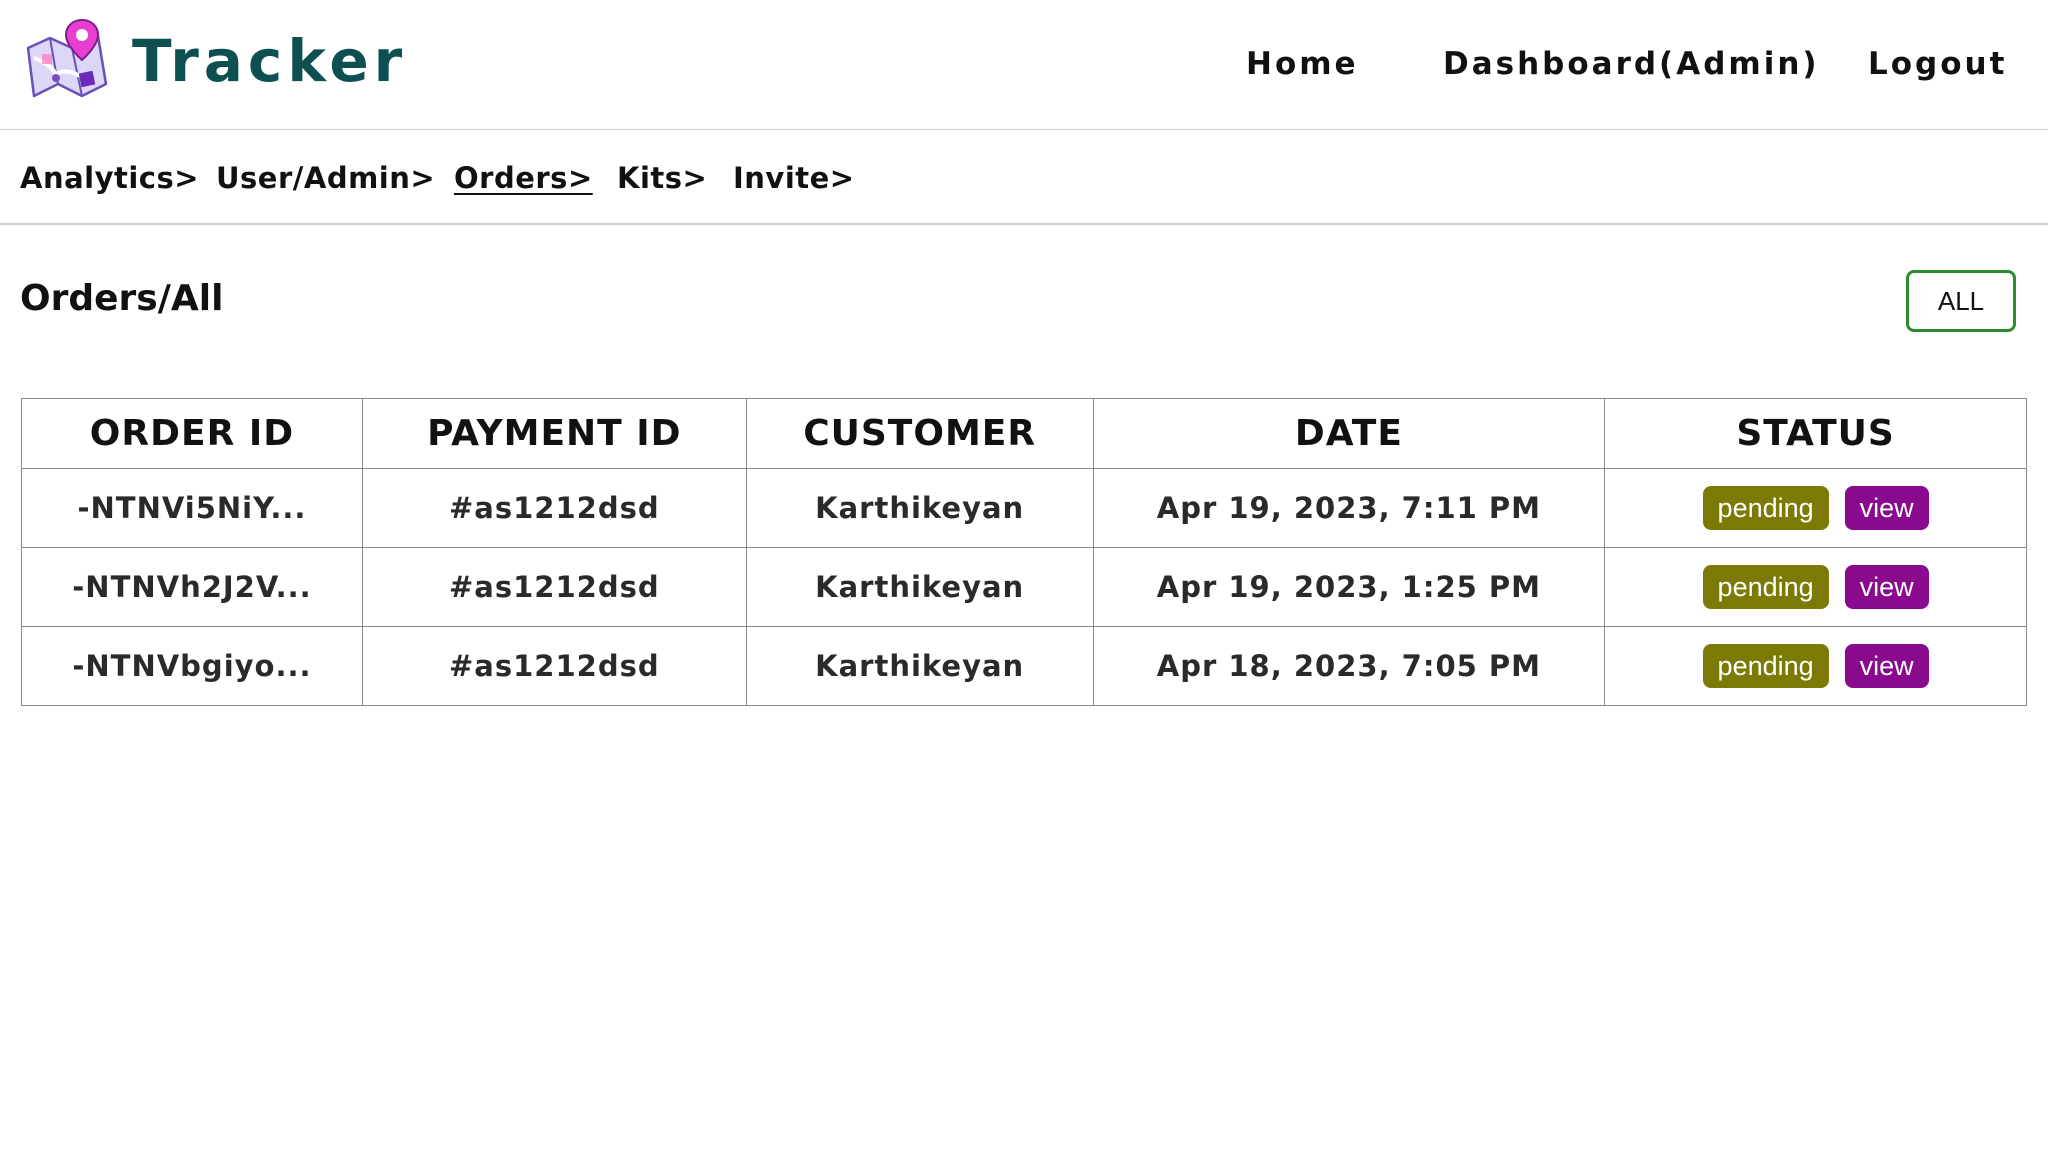 This screenshot has width=2048, height=1150. Describe the element at coordinates (1349, 587) in the screenshot. I see `date-cell: Apr 19, 2023, 1:25 PM` at that location.